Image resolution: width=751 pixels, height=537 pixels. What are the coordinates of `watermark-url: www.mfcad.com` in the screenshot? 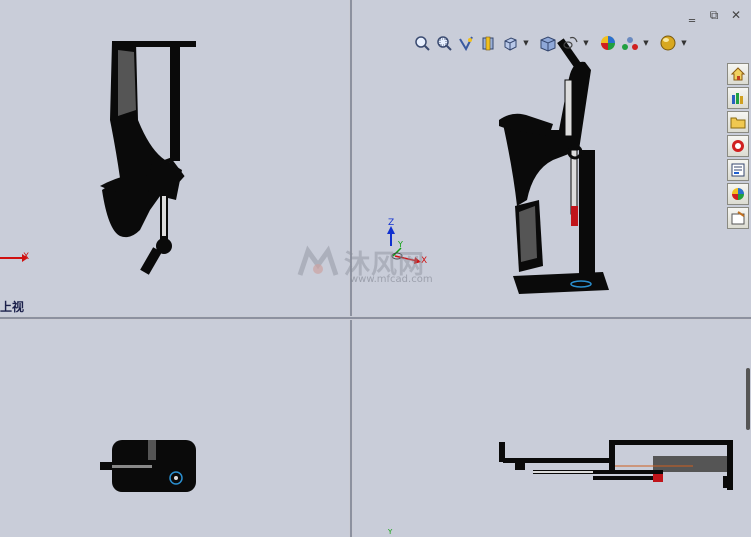 It's located at (391, 279).